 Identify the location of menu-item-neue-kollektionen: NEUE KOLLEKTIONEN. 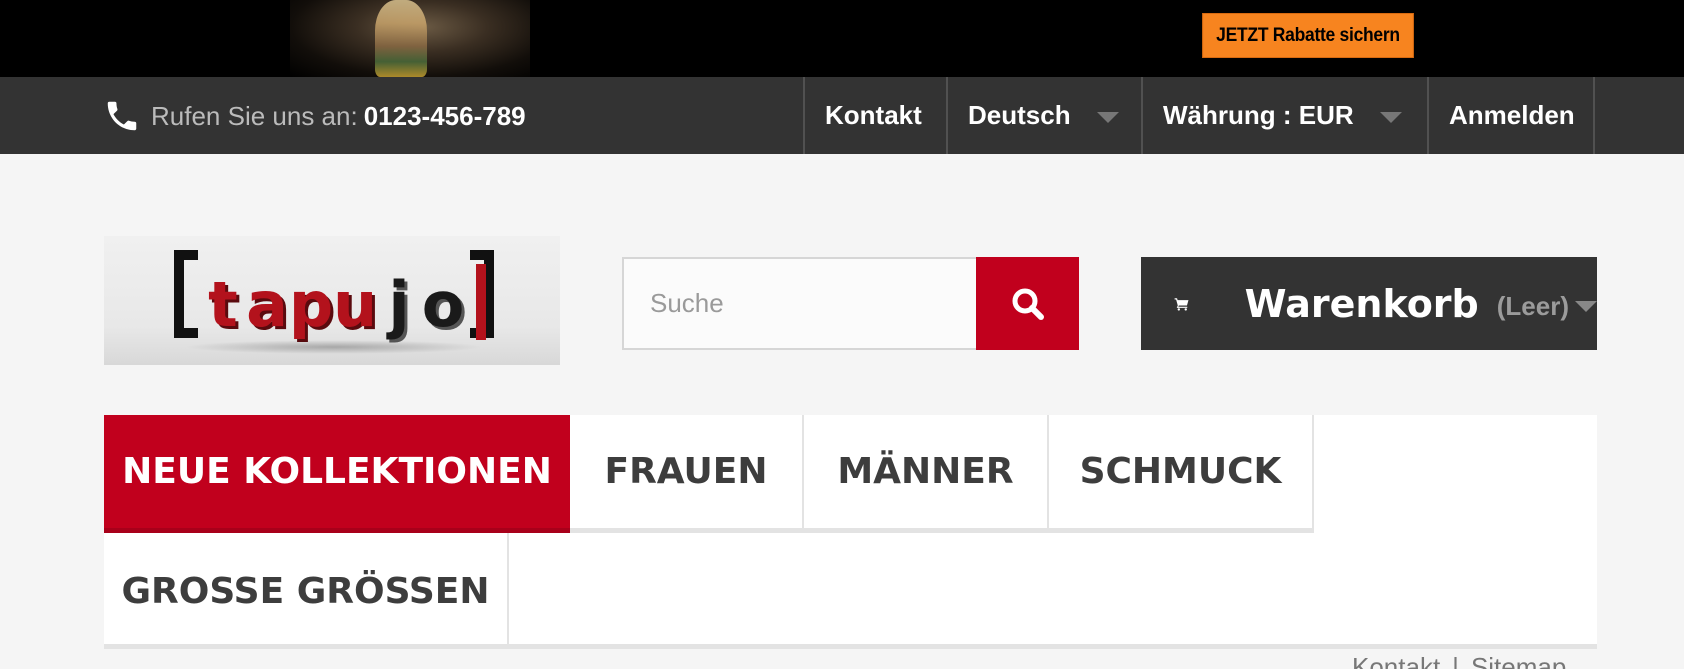
(337, 474).